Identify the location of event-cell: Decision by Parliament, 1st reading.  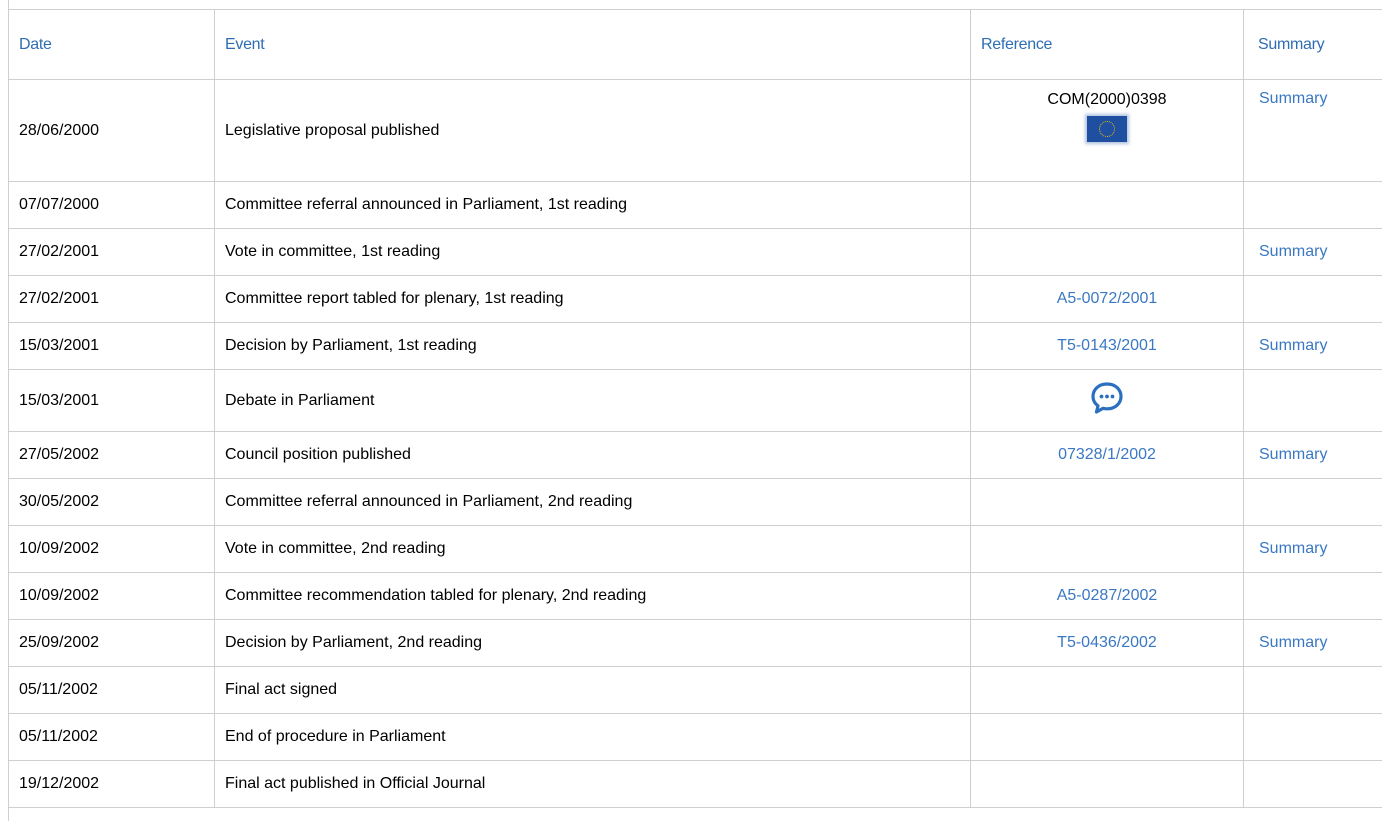
(592, 346).